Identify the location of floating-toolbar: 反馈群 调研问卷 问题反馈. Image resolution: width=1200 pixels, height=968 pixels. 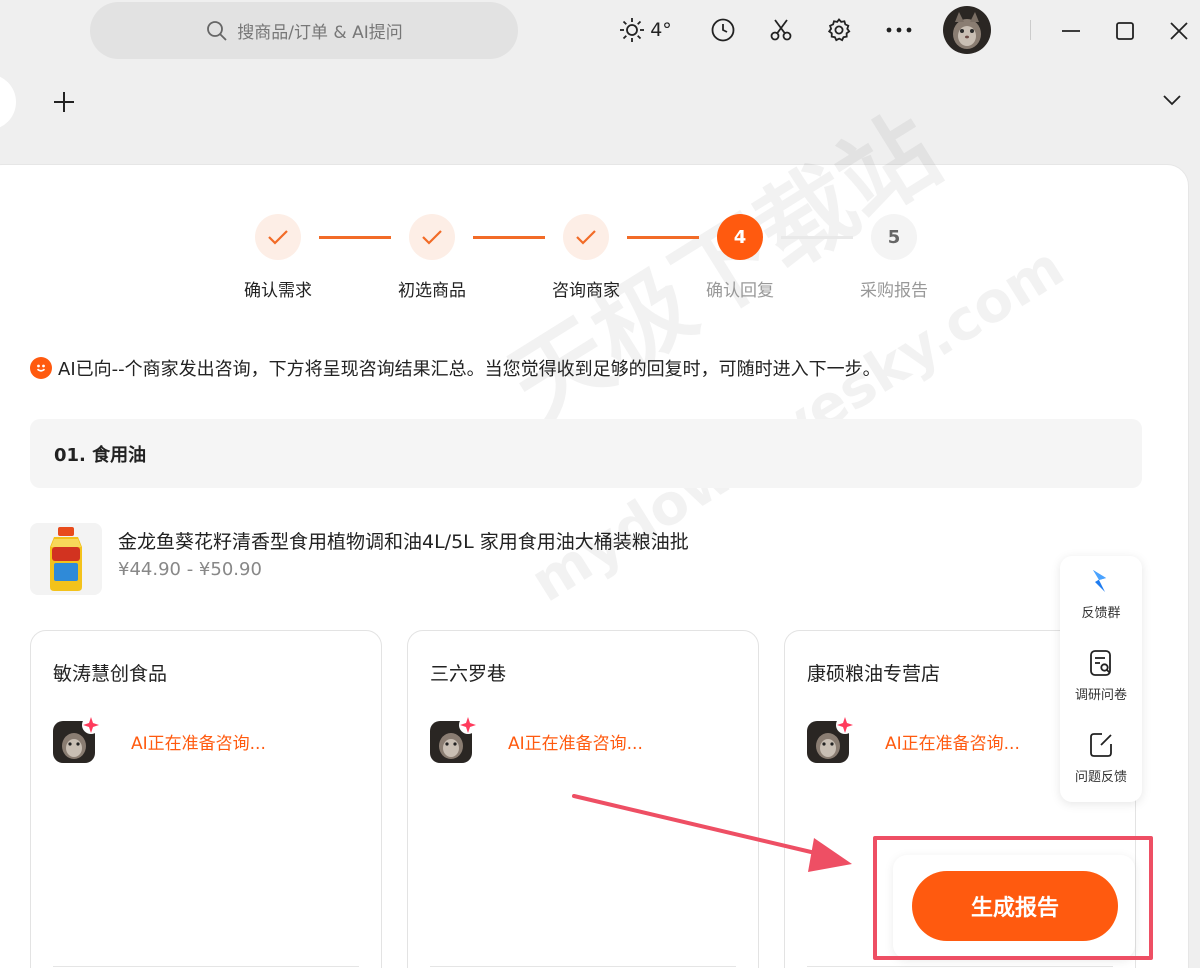
(1101, 679).